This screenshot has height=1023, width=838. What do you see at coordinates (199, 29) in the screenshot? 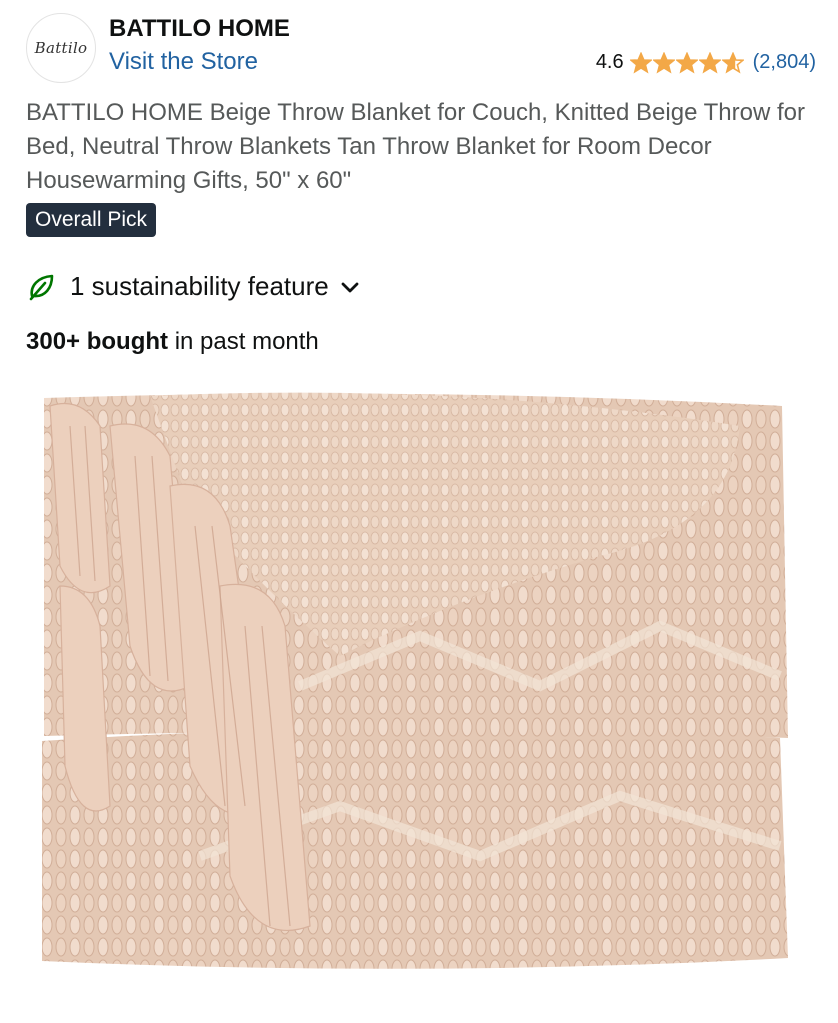
I see `brand-name: BATTILO HOME` at bounding box center [199, 29].